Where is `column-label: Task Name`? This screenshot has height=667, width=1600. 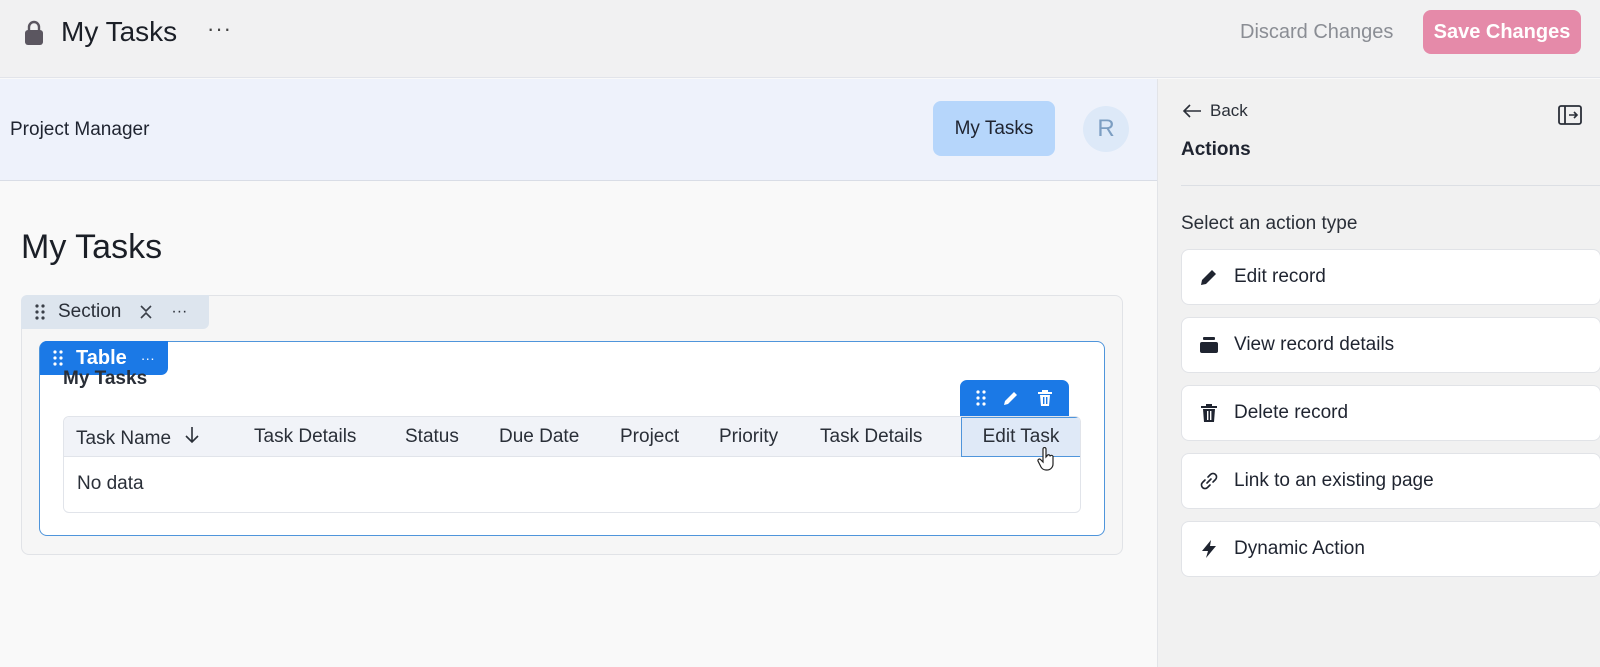
column-label: Task Name is located at coordinates (124, 438).